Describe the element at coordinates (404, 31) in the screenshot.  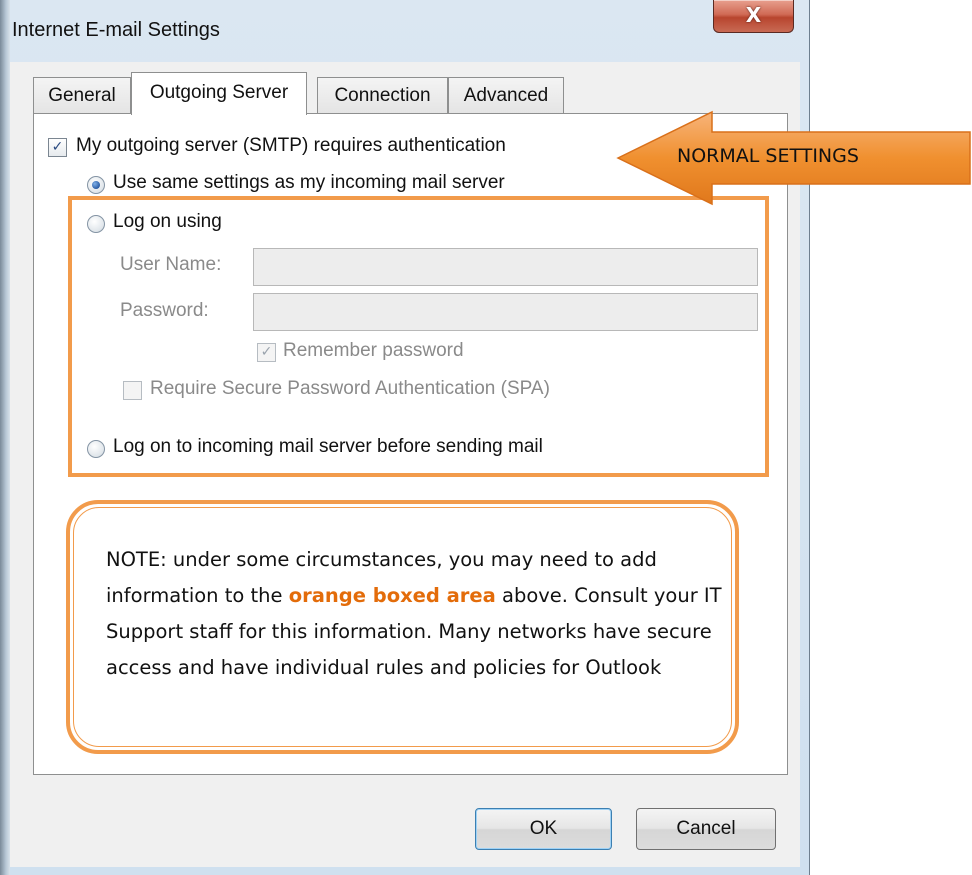
I see `title-bar: Internet E-mail Settings X` at that location.